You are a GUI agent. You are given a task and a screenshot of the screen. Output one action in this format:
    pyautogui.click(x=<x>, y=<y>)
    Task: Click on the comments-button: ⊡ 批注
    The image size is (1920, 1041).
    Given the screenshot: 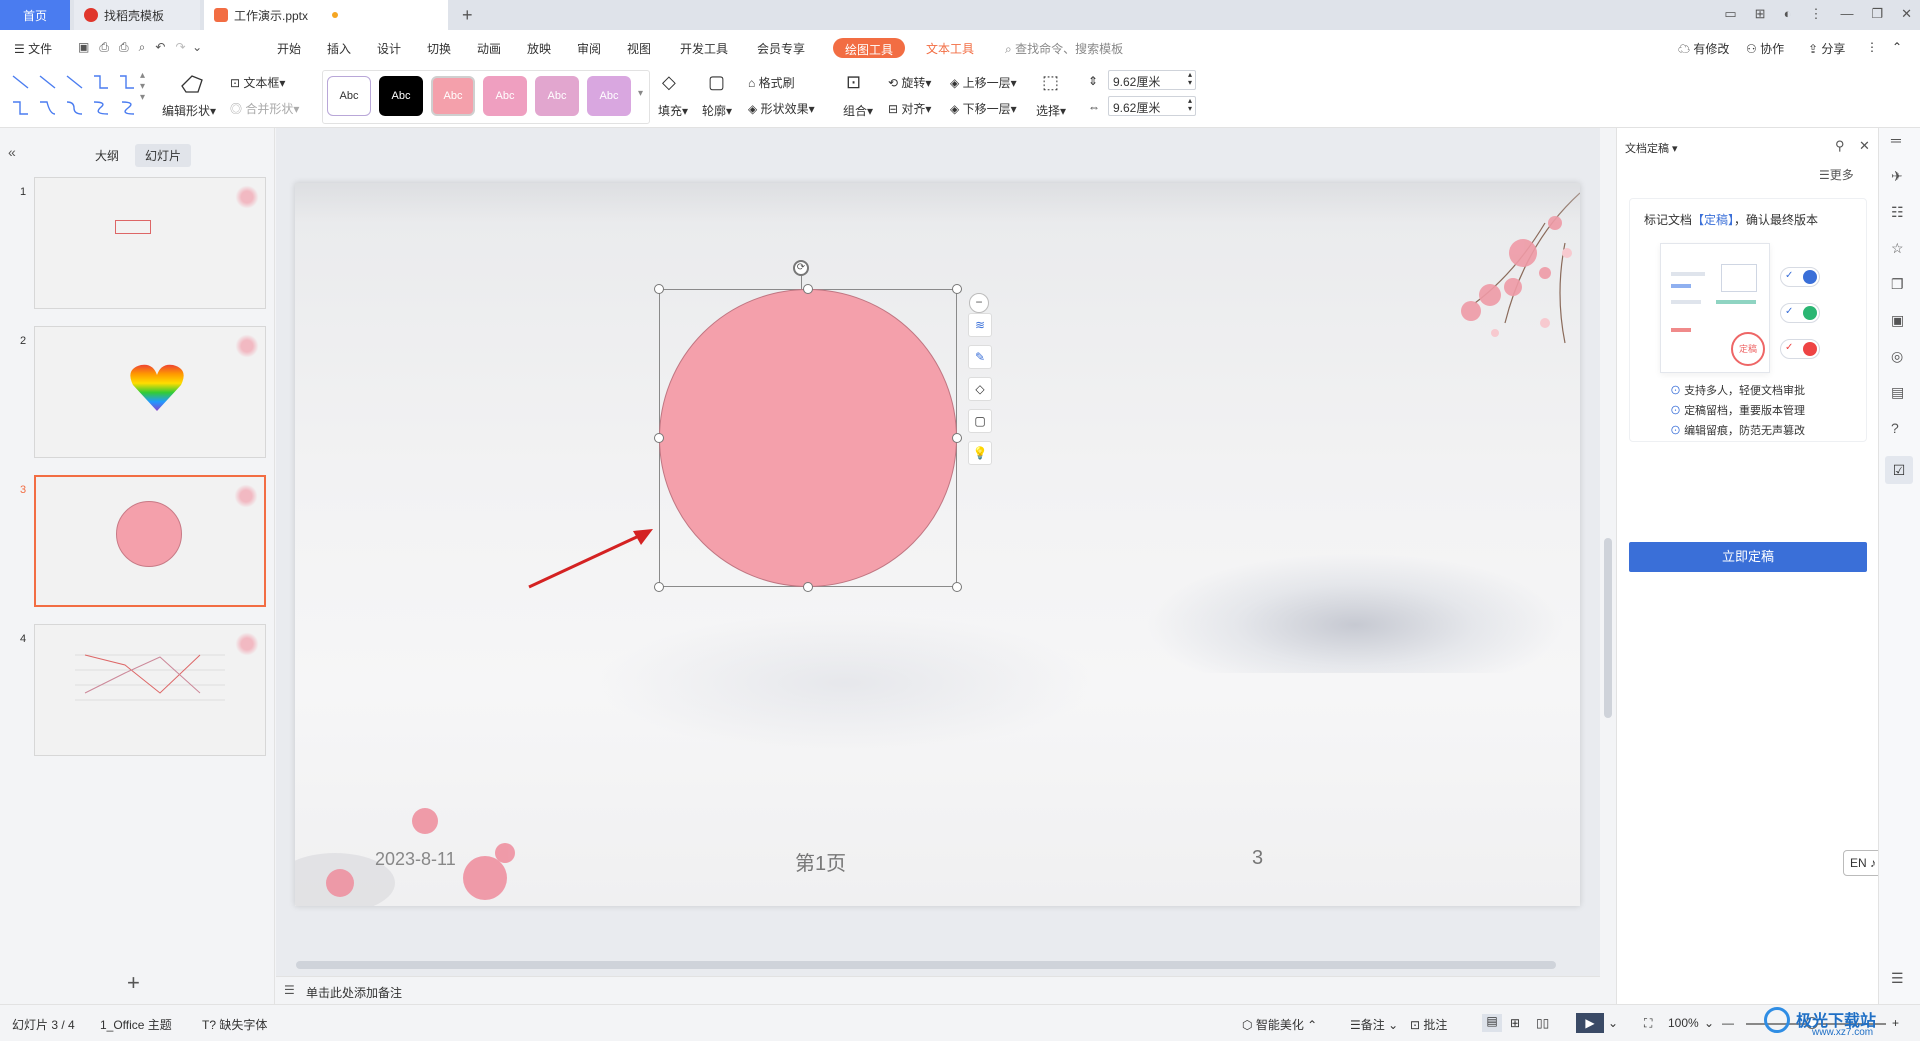 What is the action you would take?
    pyautogui.click(x=1428, y=1024)
    